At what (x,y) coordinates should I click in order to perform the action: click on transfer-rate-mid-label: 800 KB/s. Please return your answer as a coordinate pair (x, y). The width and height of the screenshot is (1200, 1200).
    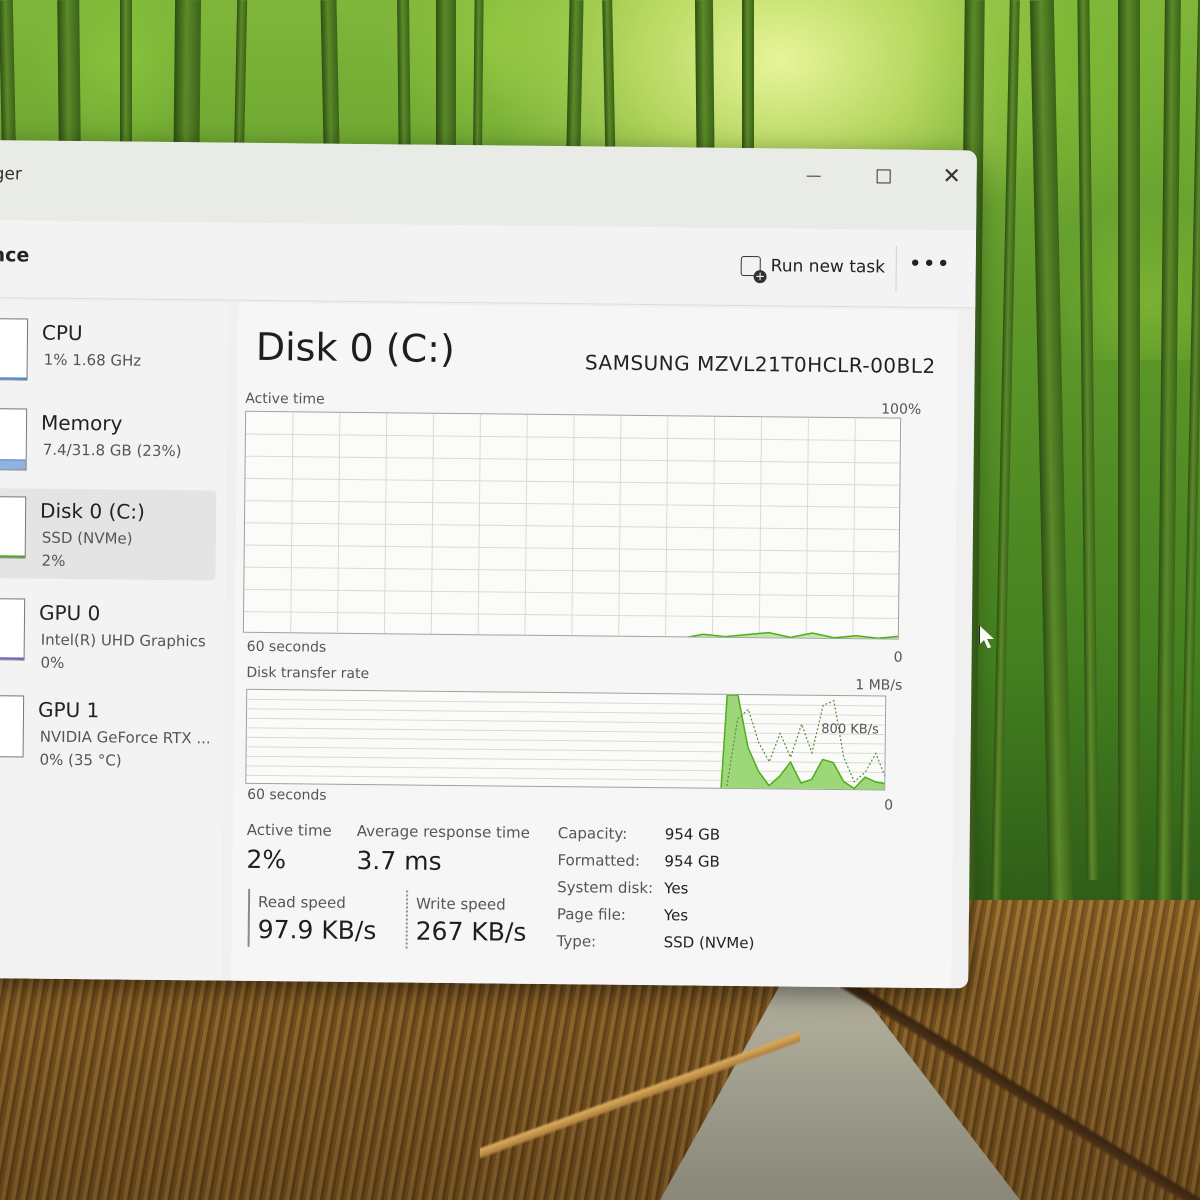
    Looking at the image, I should click on (850, 729).